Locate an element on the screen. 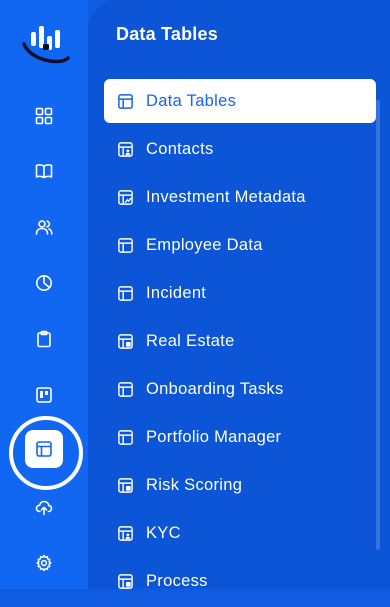 The width and height of the screenshot is (390, 607). users-icon is located at coordinates (44, 227).